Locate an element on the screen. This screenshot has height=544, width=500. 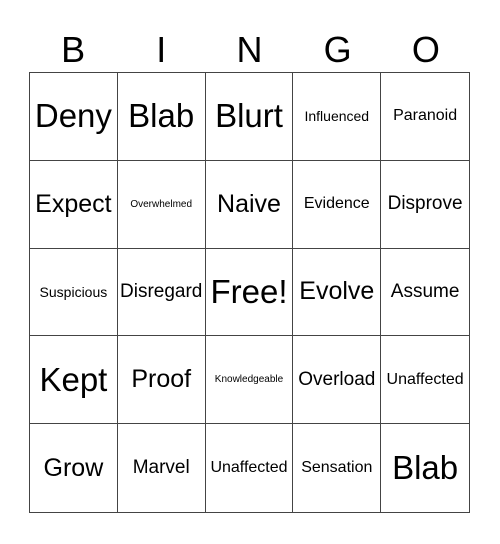
bingo-cell: Marvel is located at coordinates (162, 468).